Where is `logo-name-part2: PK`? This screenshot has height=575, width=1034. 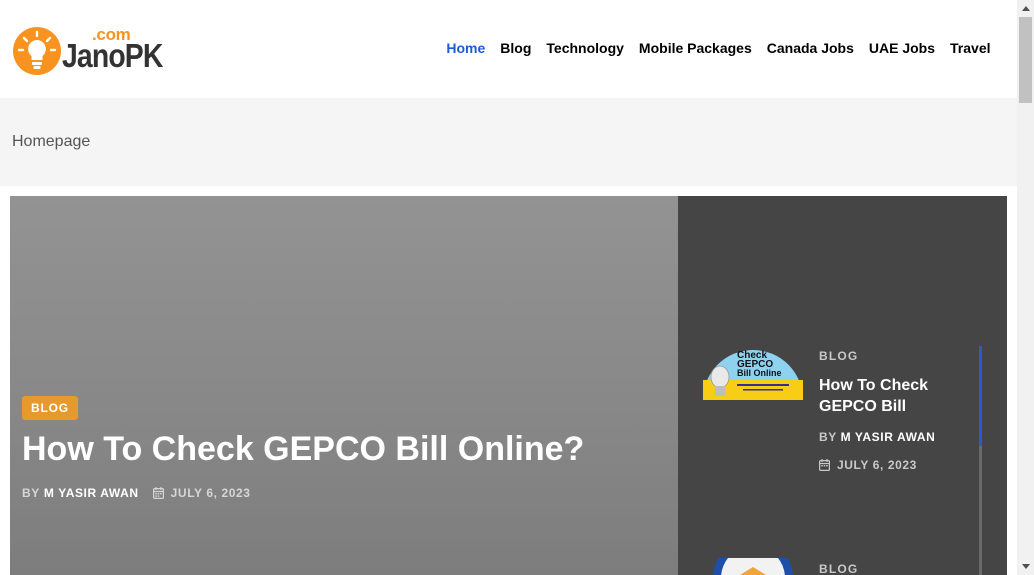 logo-name-part2: PK is located at coordinates (144, 55).